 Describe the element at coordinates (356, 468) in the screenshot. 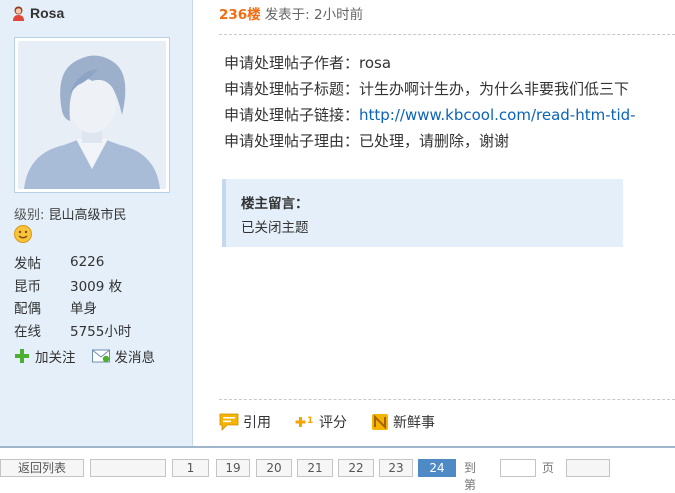

I see `page-link: 22` at that location.